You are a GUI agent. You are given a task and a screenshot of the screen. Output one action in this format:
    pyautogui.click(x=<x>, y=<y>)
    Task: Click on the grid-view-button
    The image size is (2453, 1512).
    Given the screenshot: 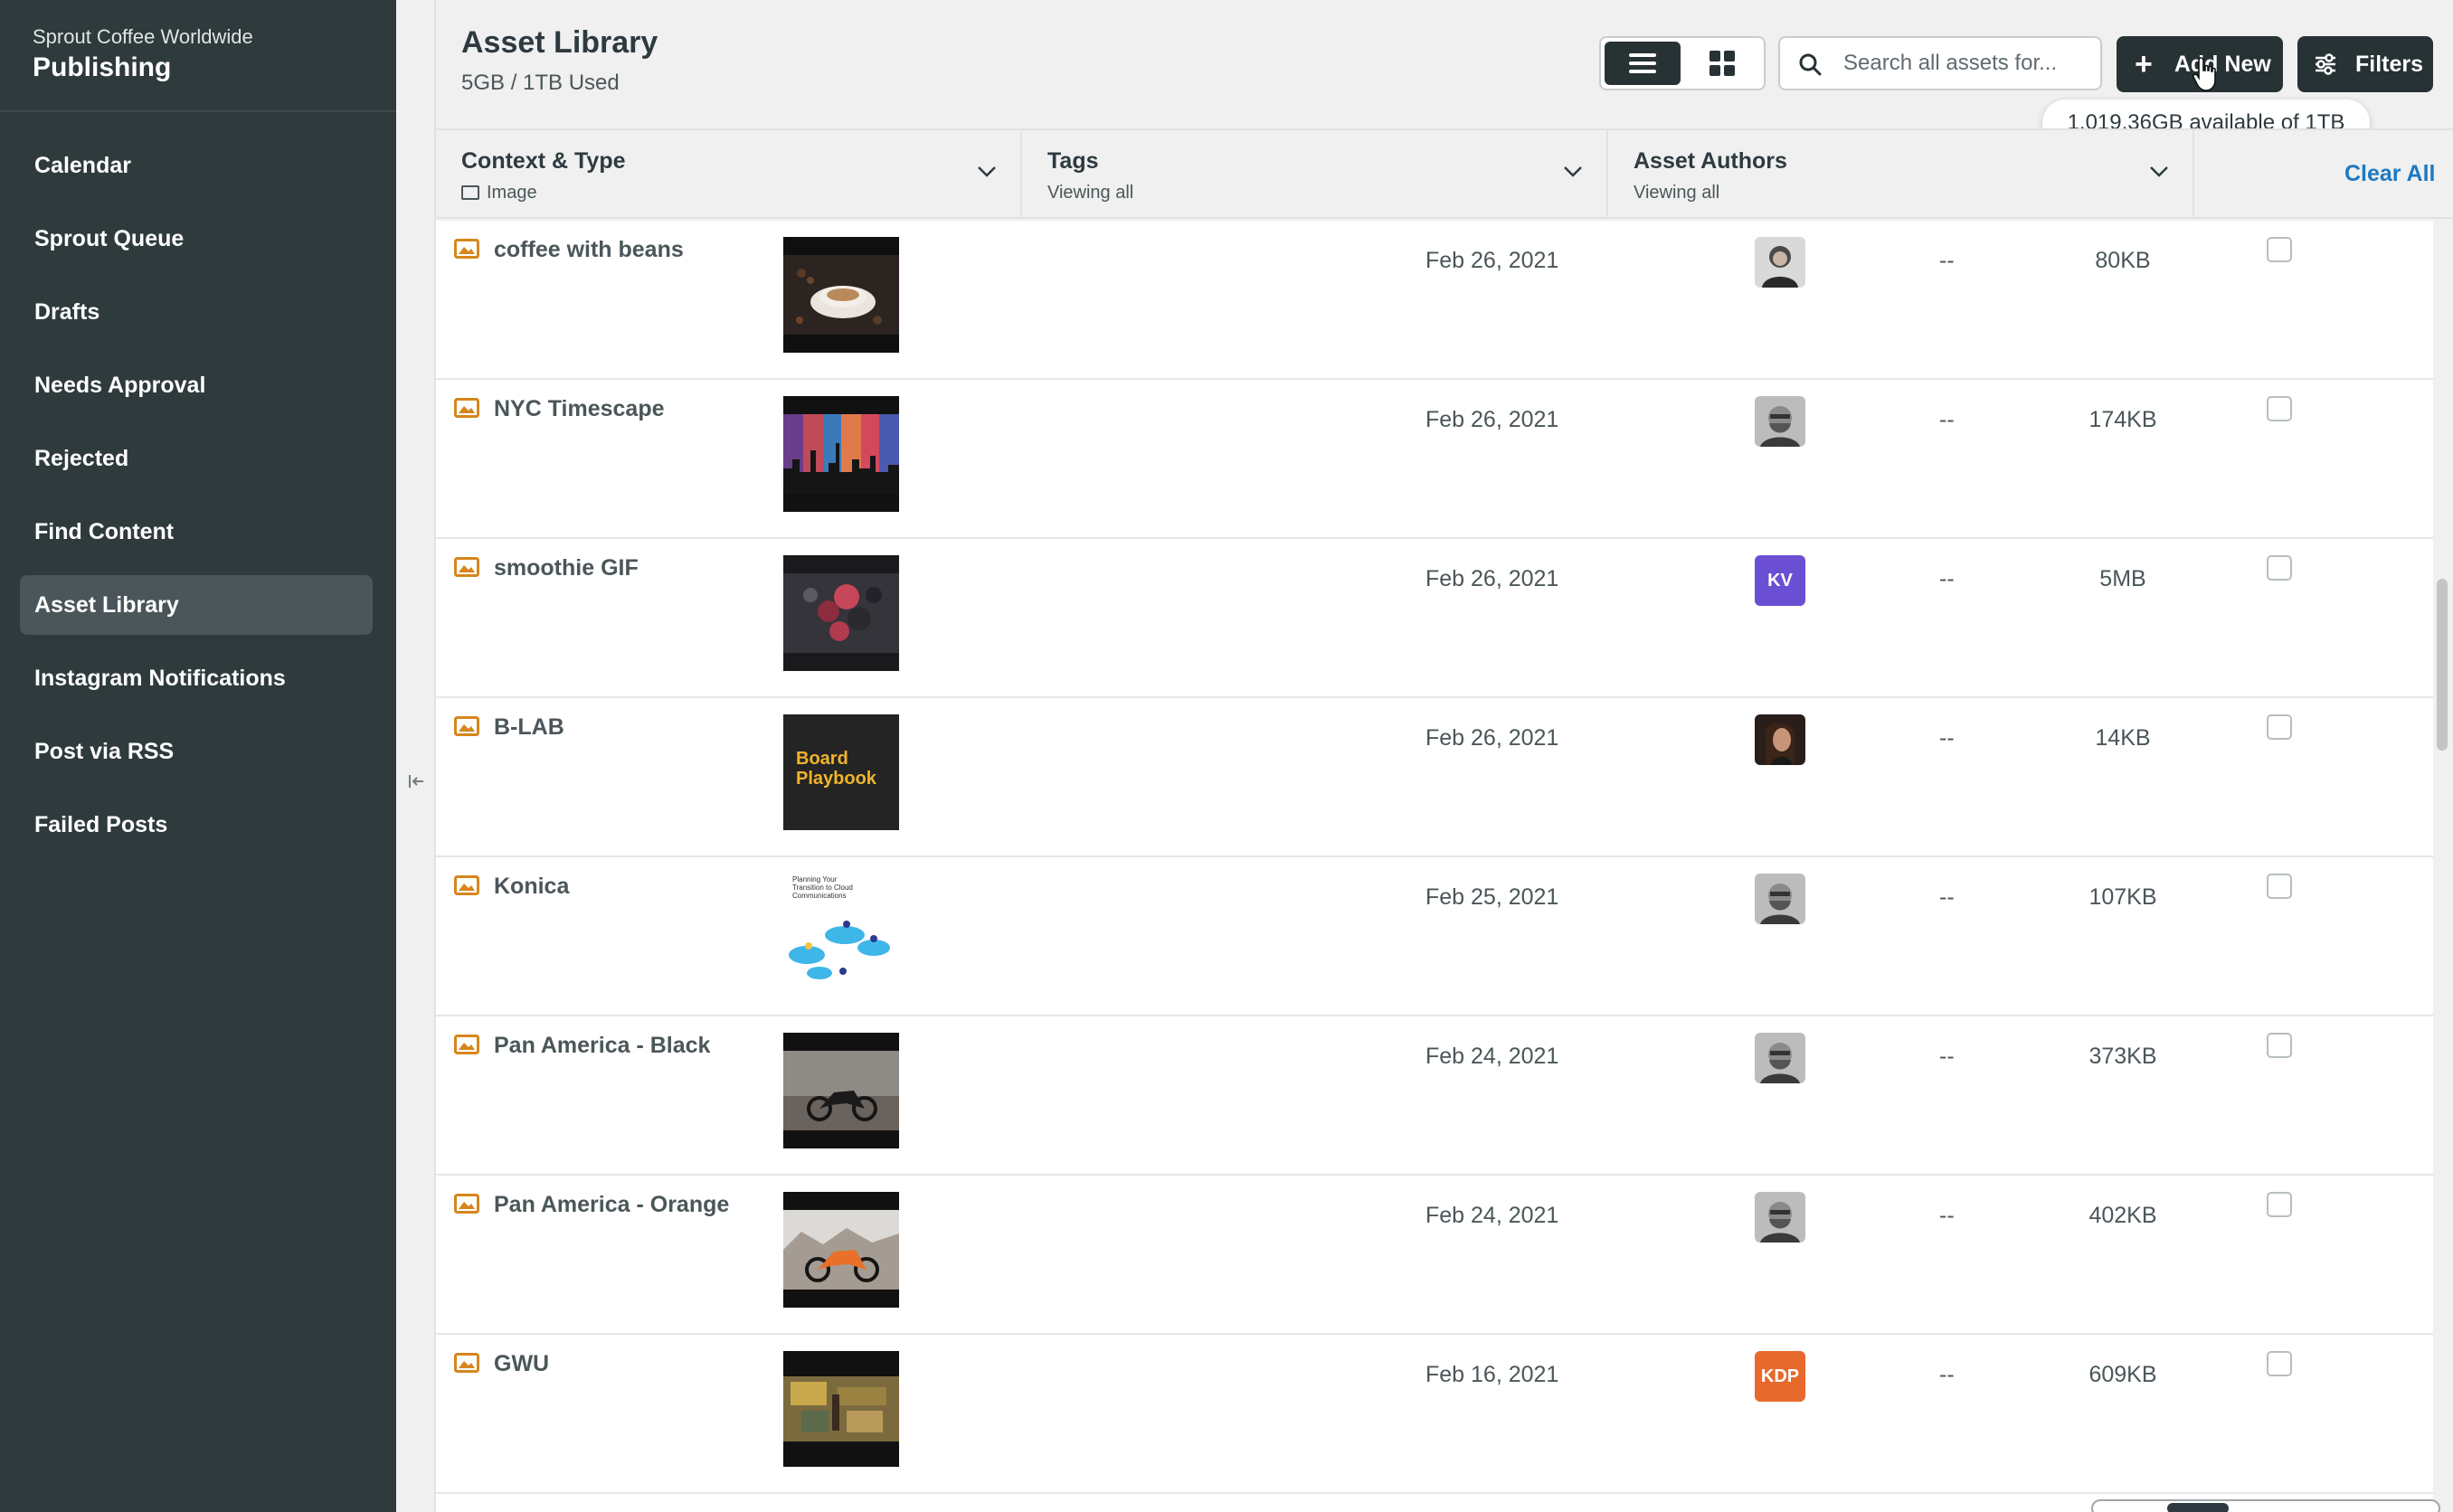 What is the action you would take?
    pyautogui.click(x=1722, y=63)
    